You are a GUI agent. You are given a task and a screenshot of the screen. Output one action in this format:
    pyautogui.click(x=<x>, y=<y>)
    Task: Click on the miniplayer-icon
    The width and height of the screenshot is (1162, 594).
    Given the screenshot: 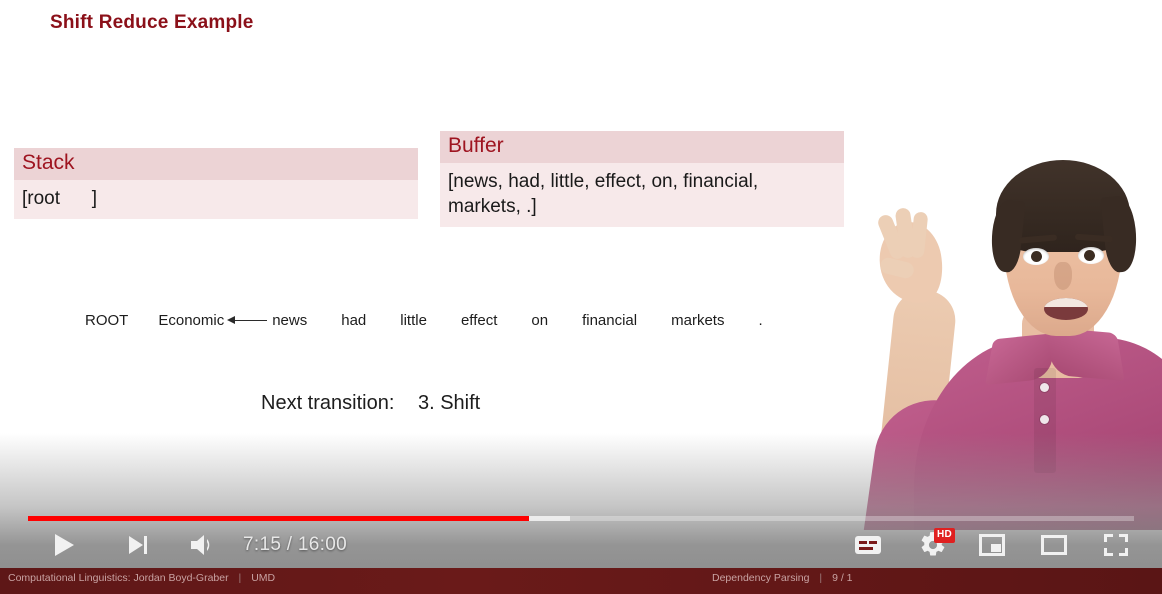 What is the action you would take?
    pyautogui.click(x=992, y=545)
    